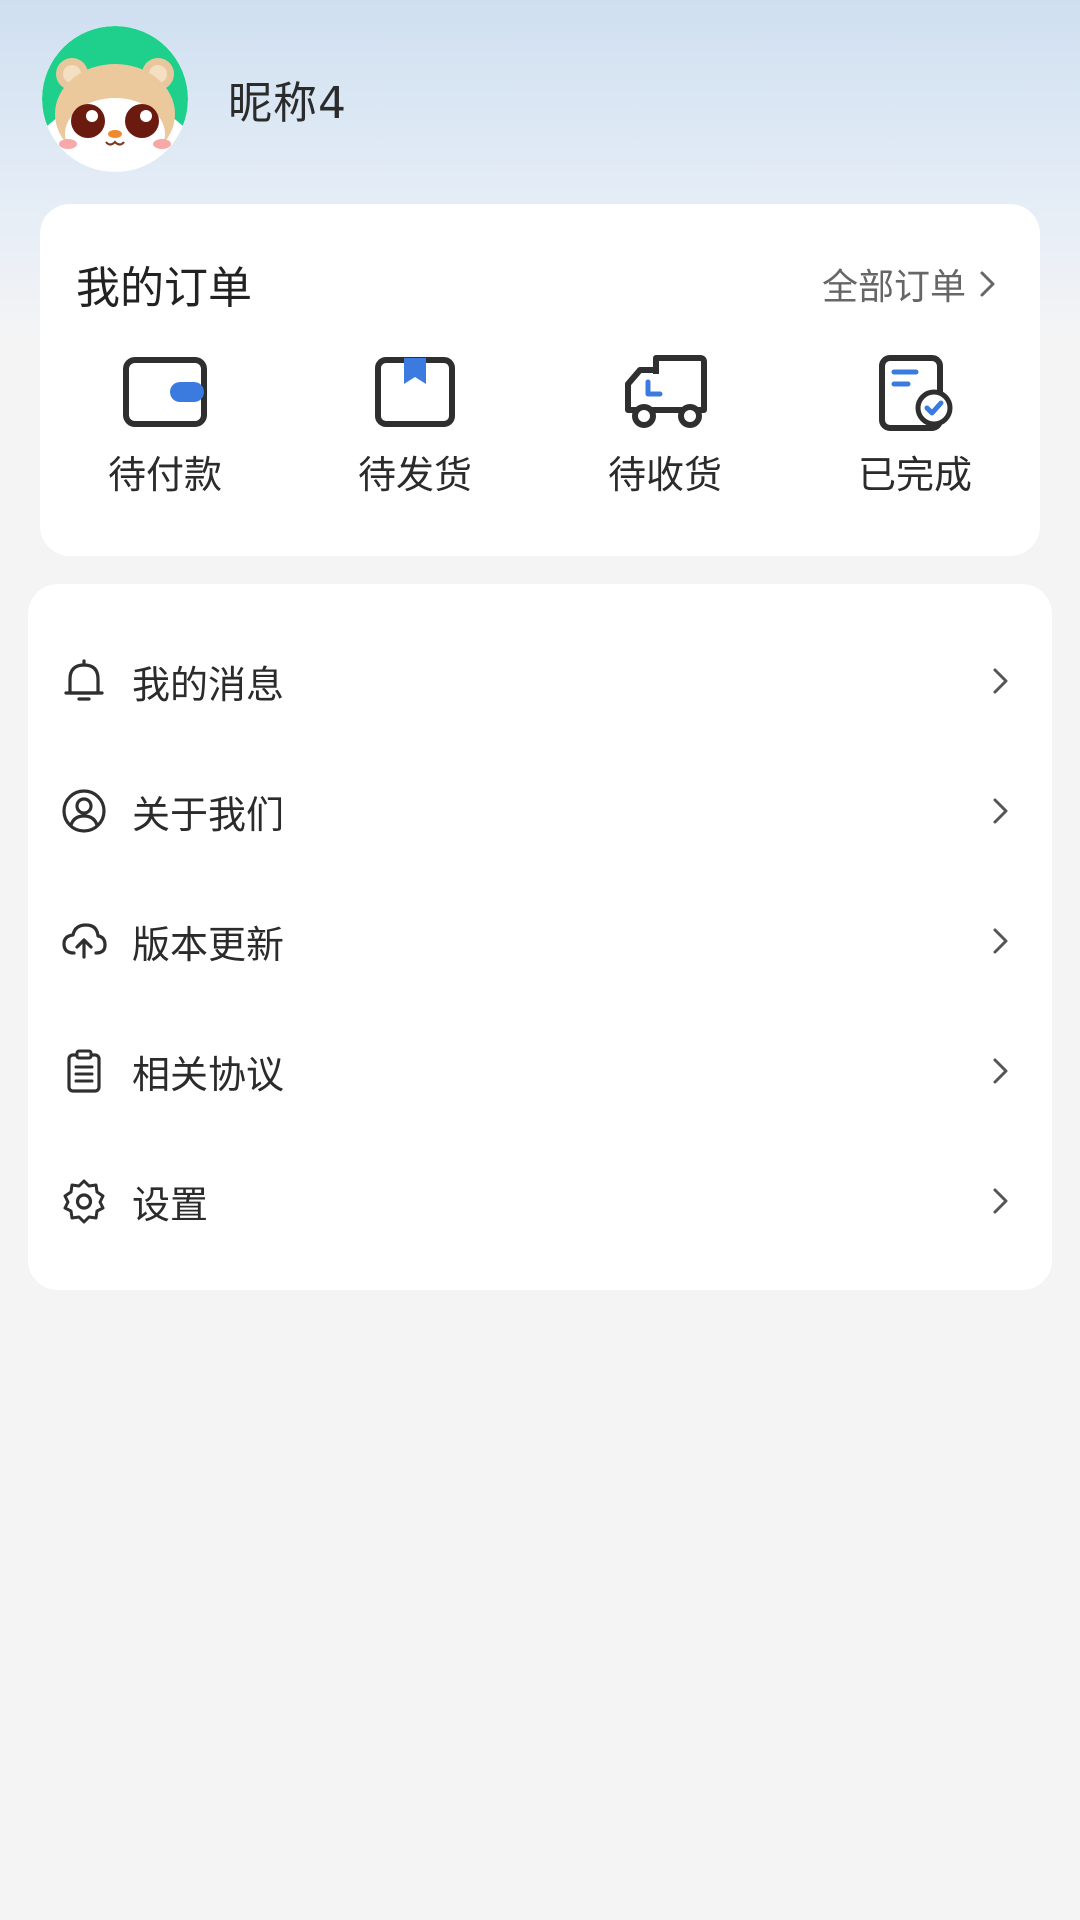 The image size is (1080, 1920). I want to click on gear-icon, so click(84, 1201).